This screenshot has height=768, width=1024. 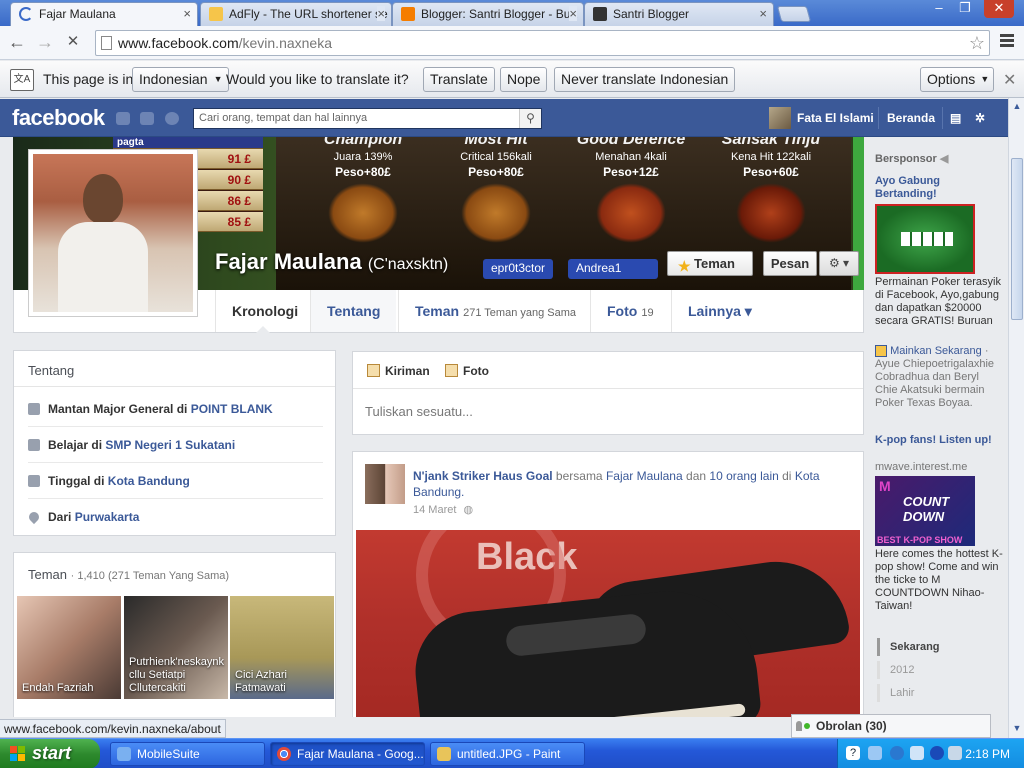 What do you see at coordinates (180, 79) in the screenshot?
I see `language-select: Indonesian ▼` at bounding box center [180, 79].